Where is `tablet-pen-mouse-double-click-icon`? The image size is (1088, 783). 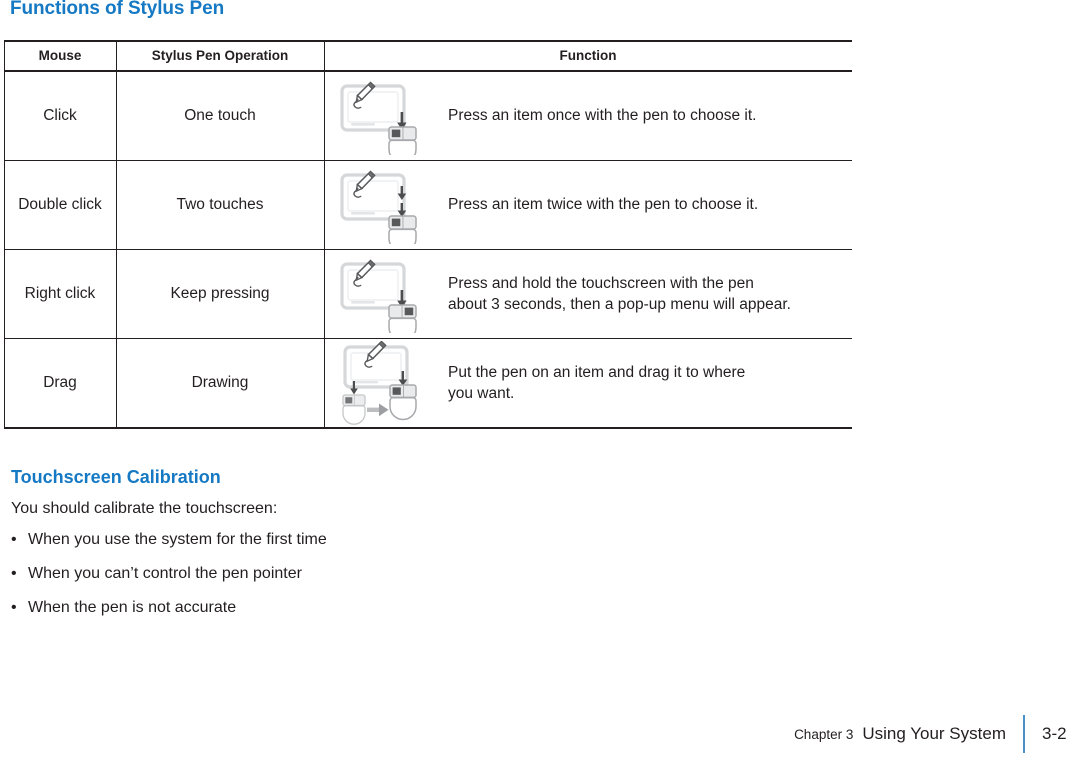 tablet-pen-mouse-double-click-icon is located at coordinates (383, 205).